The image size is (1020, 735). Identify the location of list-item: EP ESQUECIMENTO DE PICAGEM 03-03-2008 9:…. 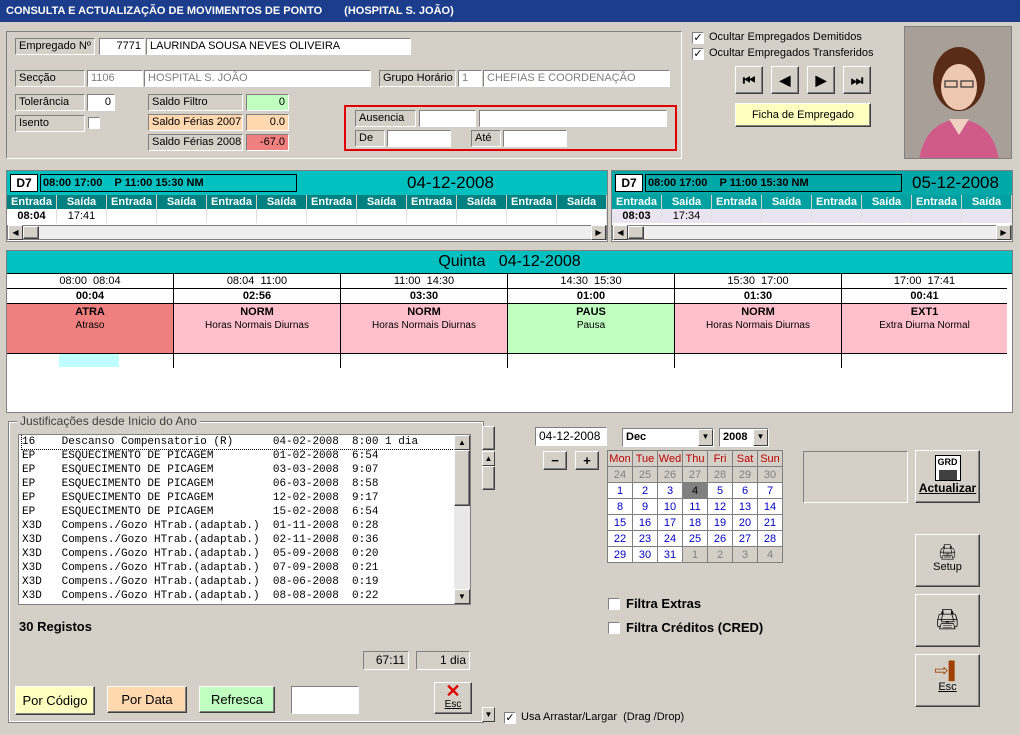
(246, 470).